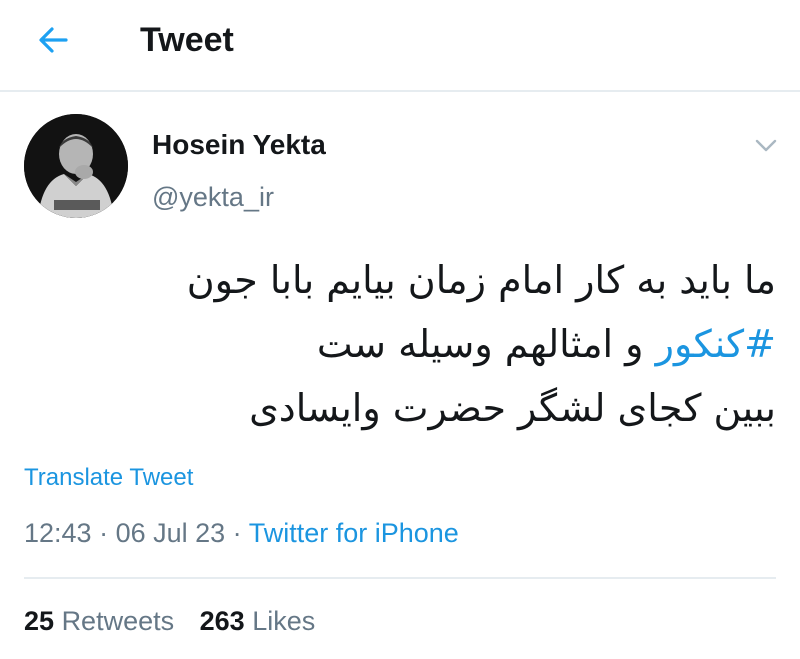 The image size is (800, 659). Describe the element at coordinates (481, 280) in the screenshot. I see `tweet-line-1: ما باید به کار امام زمان بیایم بابا جون` at that location.